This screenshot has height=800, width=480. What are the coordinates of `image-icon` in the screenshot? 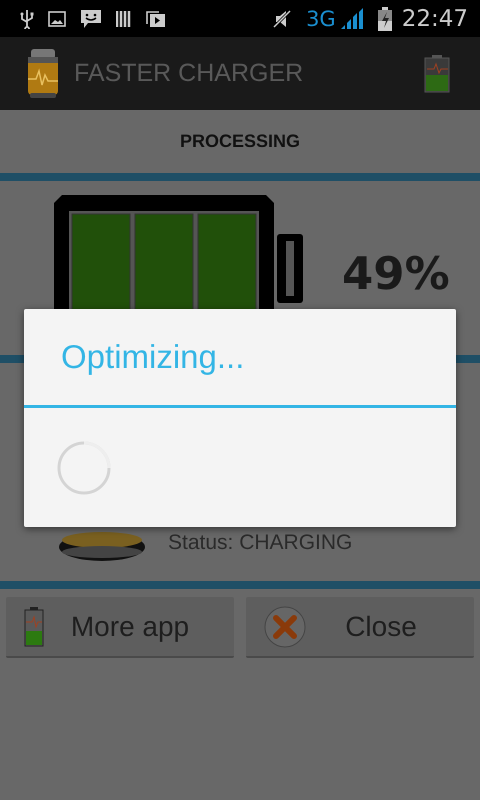 It's located at (57, 18).